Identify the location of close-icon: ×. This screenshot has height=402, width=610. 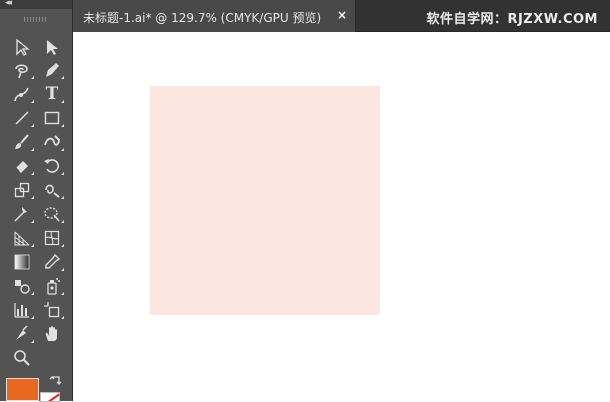
(342, 15).